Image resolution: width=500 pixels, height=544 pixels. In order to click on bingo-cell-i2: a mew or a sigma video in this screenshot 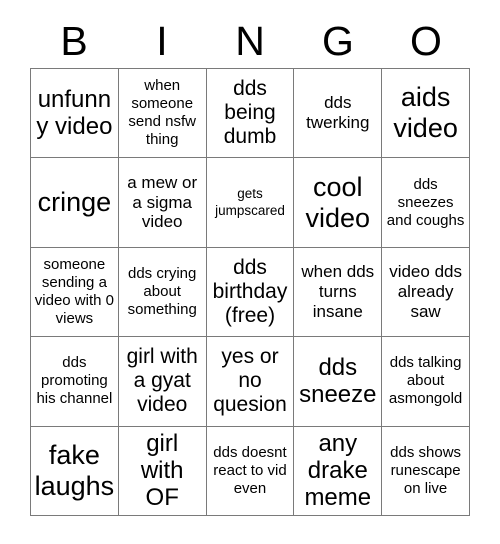, I will do `click(162, 203)`.